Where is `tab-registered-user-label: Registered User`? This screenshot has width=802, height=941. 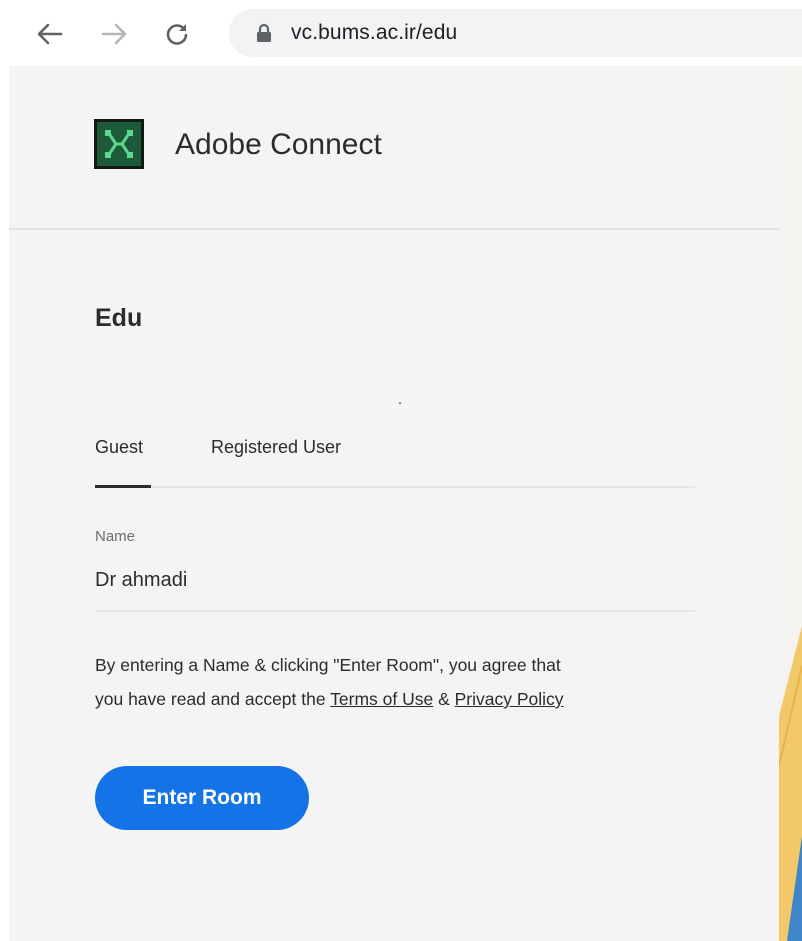 tab-registered-user-label: Registered User is located at coordinates (276, 447).